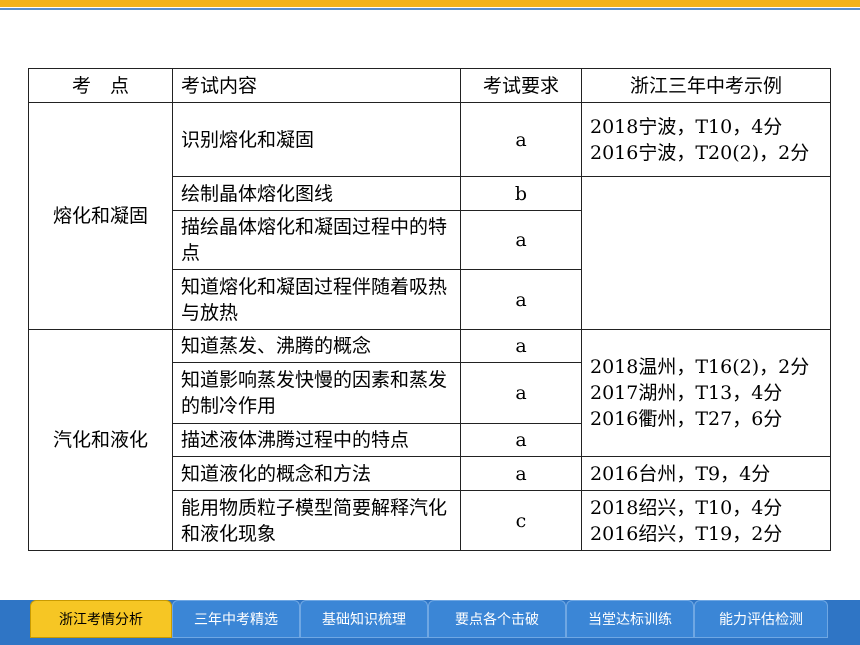 This screenshot has width=860, height=645. Describe the element at coordinates (316, 299) in the screenshot. I see `content-cell: 知道熔化和凝固过程伴随着吸热与放热` at that location.